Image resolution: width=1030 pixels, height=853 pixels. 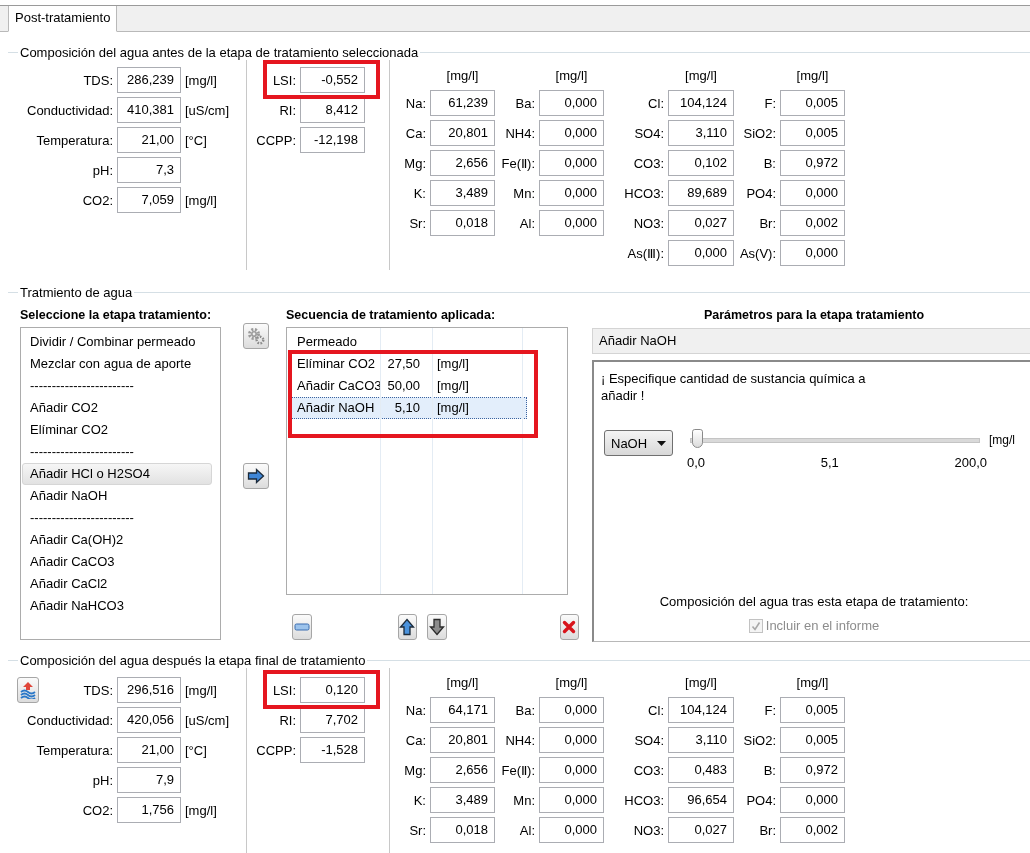 What do you see at coordinates (408, 408) in the screenshot?
I see `sequence-row: Añadir NaOH 5,10 [mg/l]` at bounding box center [408, 408].